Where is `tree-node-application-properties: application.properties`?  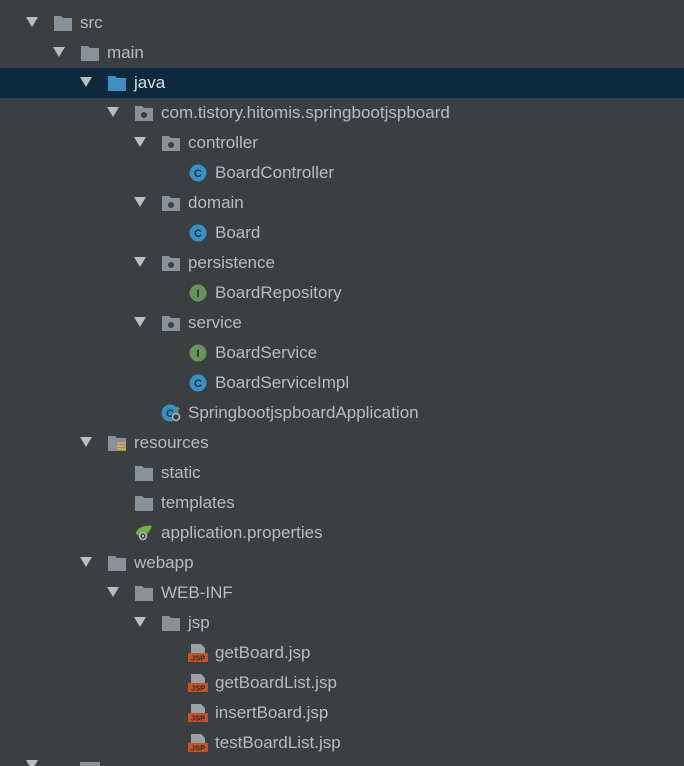 tree-node-application-properties: application.properties is located at coordinates (342, 533).